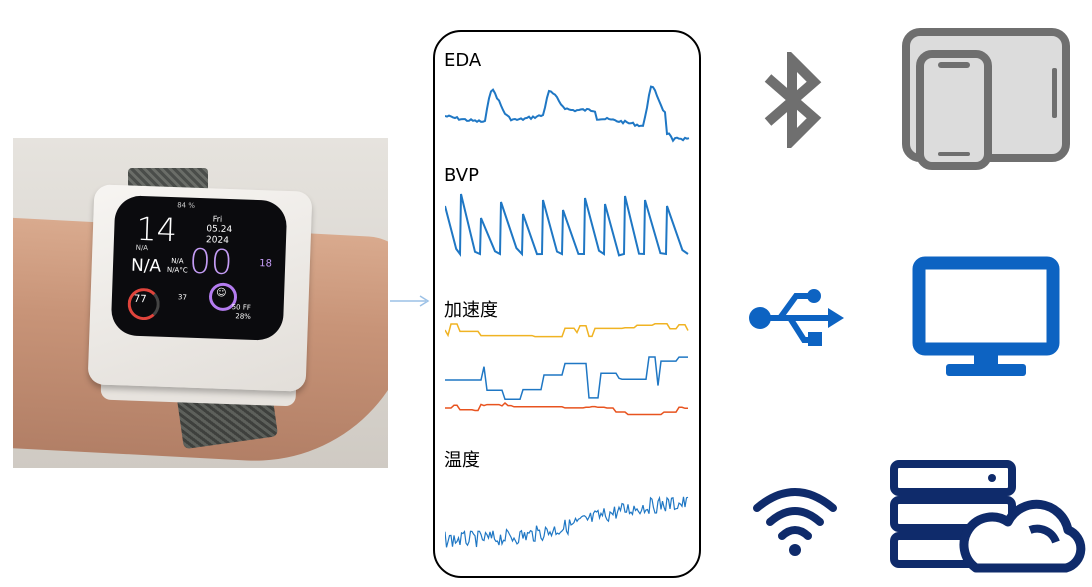  Describe the element at coordinates (186, 205) in the screenshot. I see `battery-text: 84 %` at that location.